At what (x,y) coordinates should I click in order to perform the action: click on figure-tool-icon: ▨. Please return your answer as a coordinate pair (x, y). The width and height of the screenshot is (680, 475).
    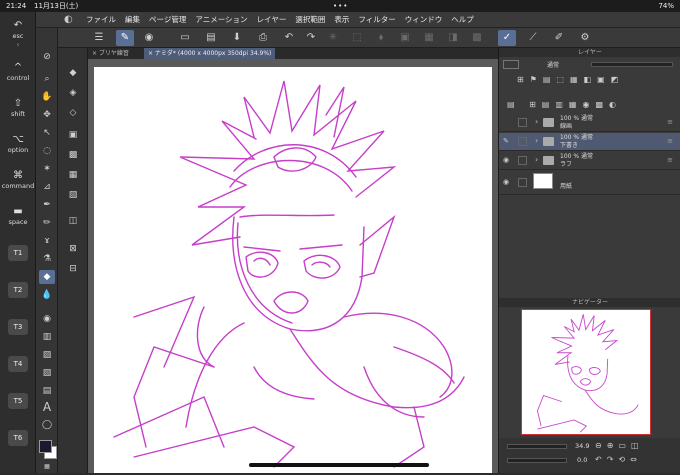
    Looking at the image, I should click on (47, 355).